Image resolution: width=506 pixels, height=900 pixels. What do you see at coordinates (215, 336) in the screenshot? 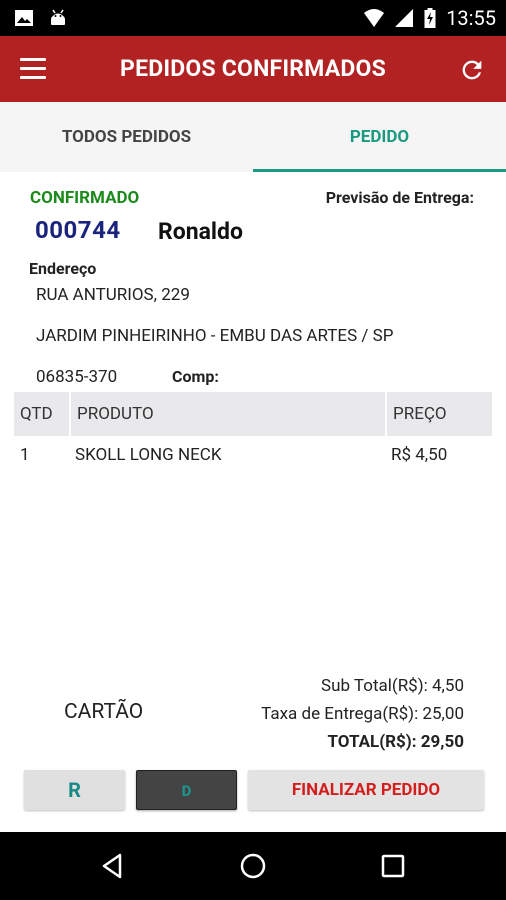
I see `address-line-2: JARDIM PINHEIRINHO - EMBU DAS ARTES / SP` at bounding box center [215, 336].